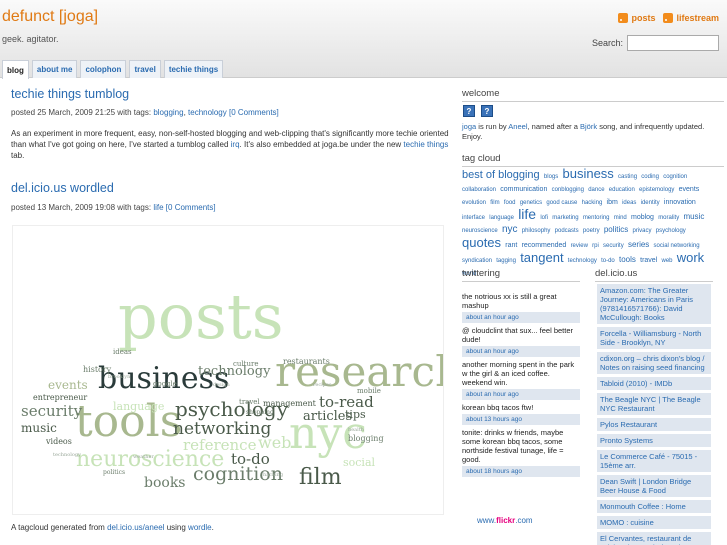 Image resolution: width=727 pixels, height=545 pixels. I want to click on aneel-link: Aneel, so click(517, 126).